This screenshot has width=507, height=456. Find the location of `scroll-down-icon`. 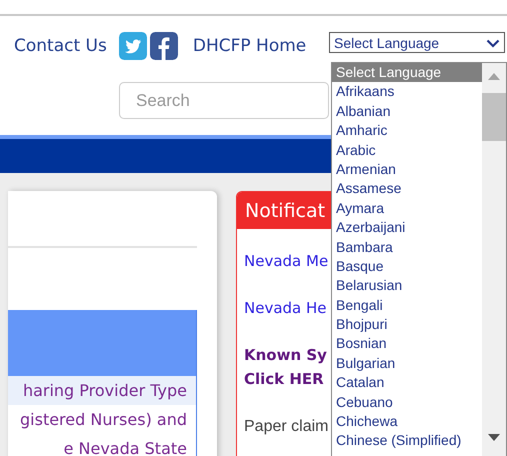

scroll-down-icon is located at coordinates (494, 438).